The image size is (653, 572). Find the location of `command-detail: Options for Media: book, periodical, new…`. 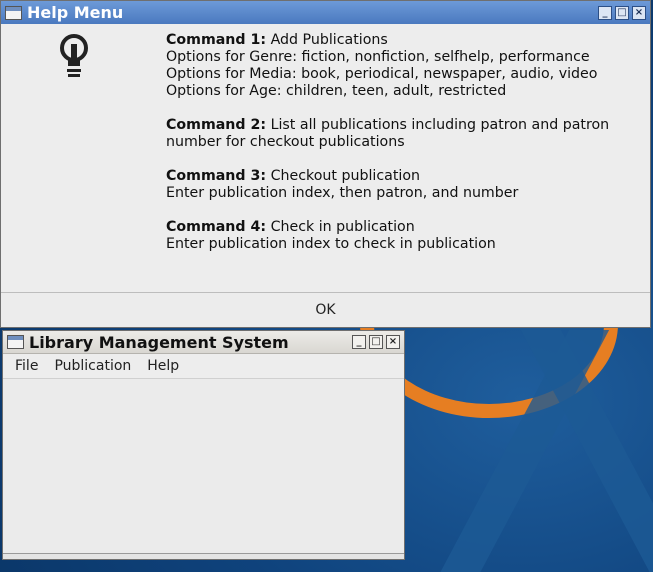

command-detail: Options for Media: book, periodical, new… is located at coordinates (382, 74).